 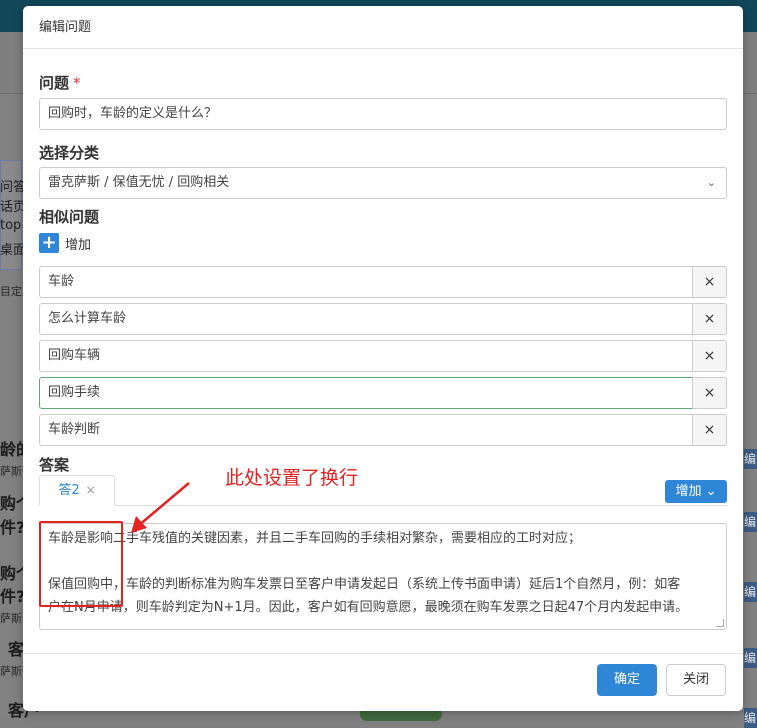 I want to click on add-similar-button: 增加, so click(x=78, y=243).